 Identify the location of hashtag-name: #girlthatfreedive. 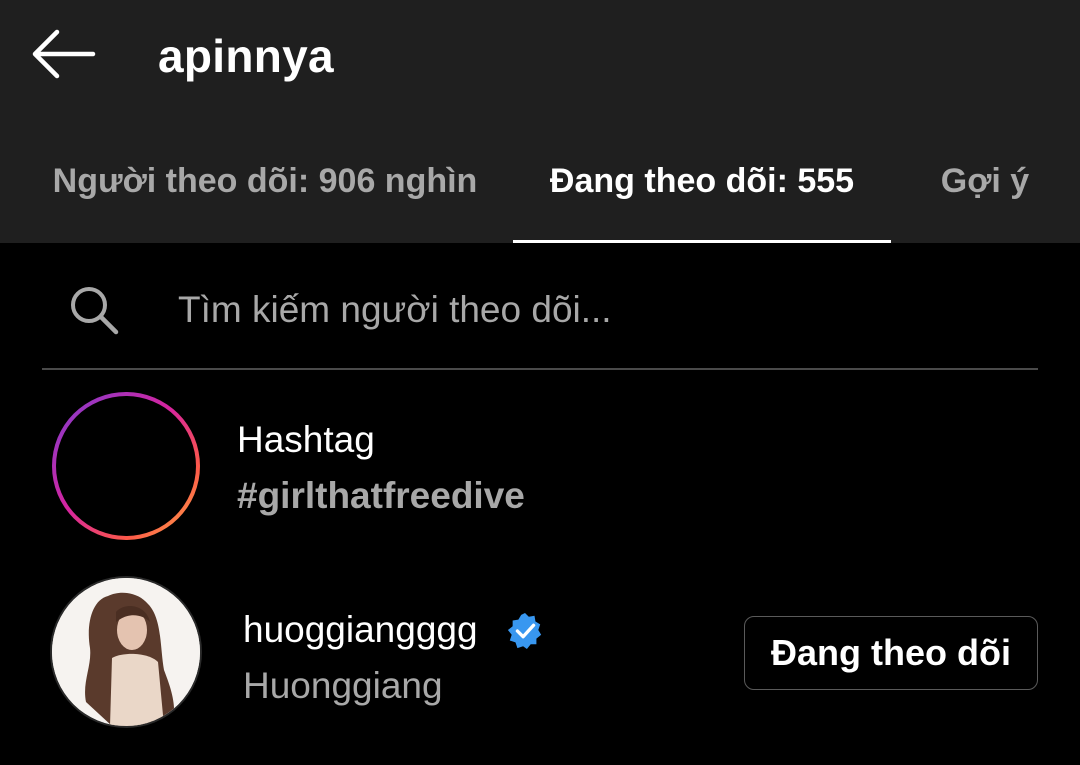
(381, 495).